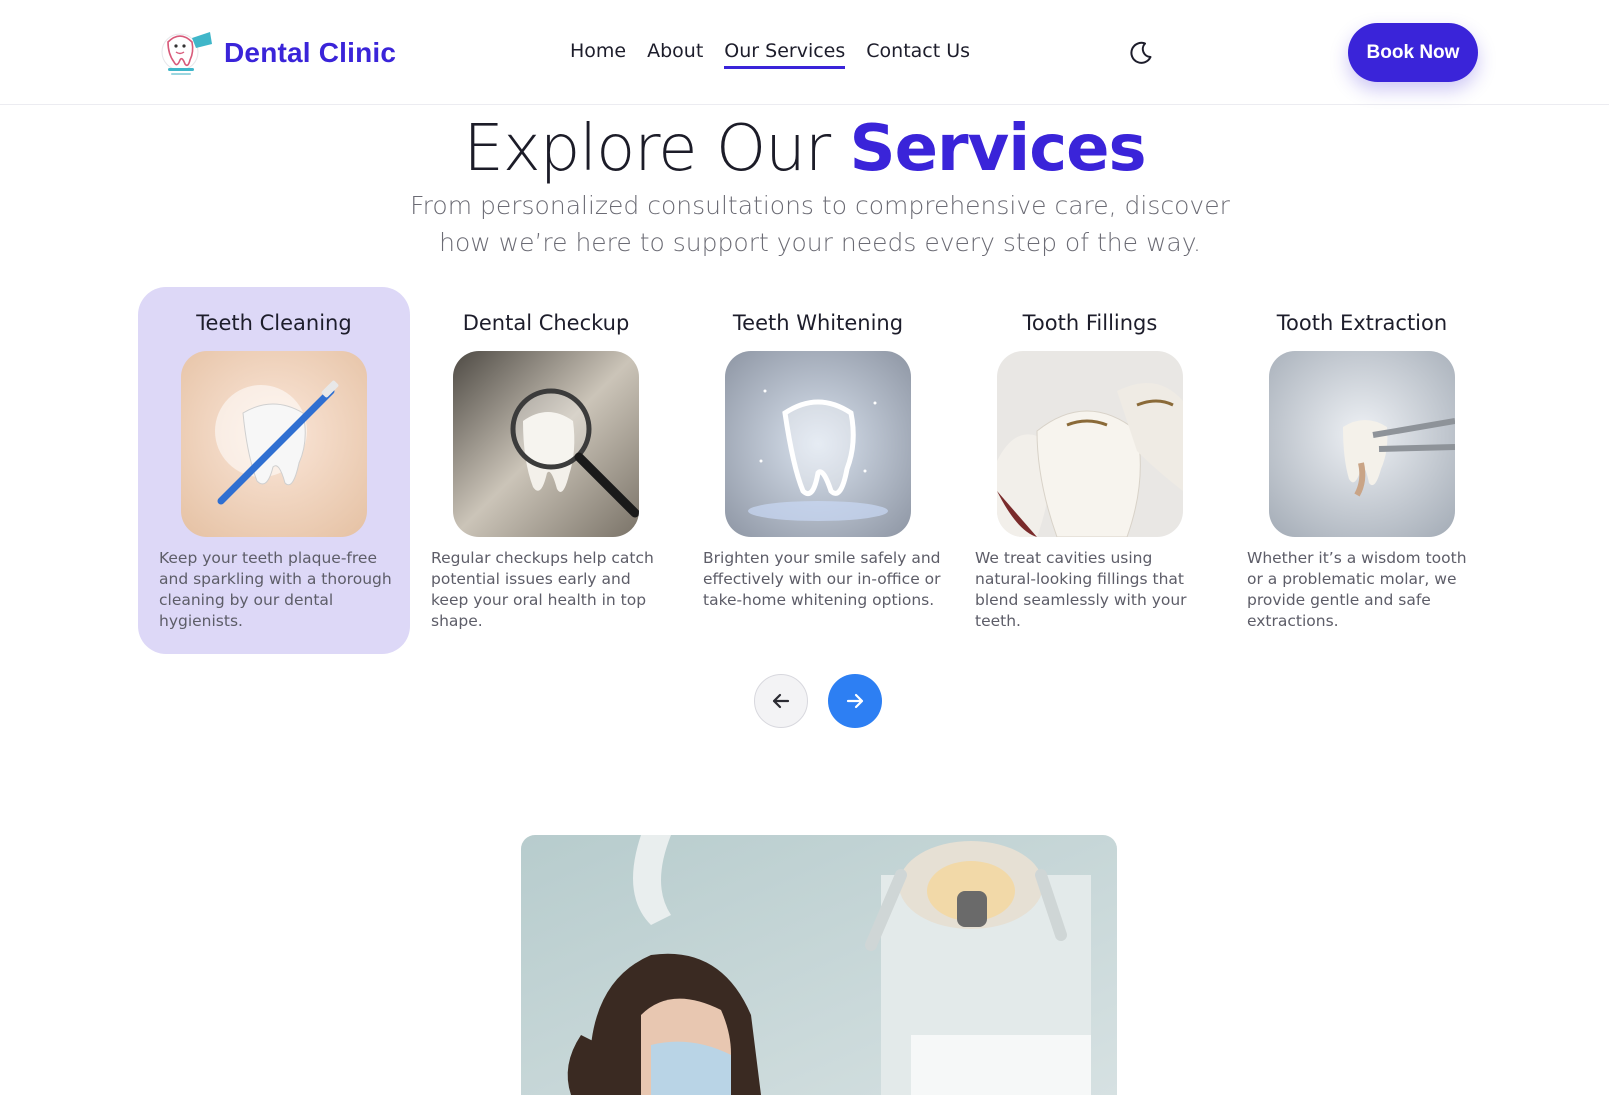 This screenshot has height=1095, width=1609. I want to click on brand: Dental Clinic, so click(277, 53).